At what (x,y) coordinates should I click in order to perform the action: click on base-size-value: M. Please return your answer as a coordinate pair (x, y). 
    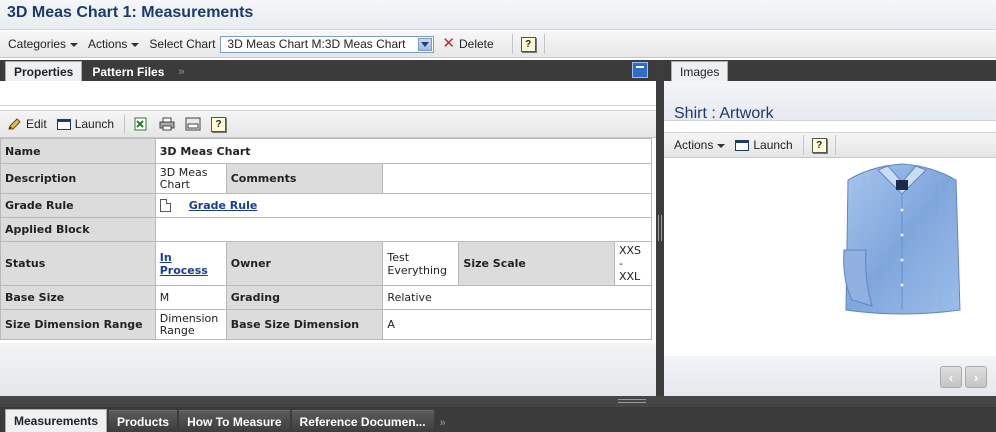
    Looking at the image, I should click on (190, 297).